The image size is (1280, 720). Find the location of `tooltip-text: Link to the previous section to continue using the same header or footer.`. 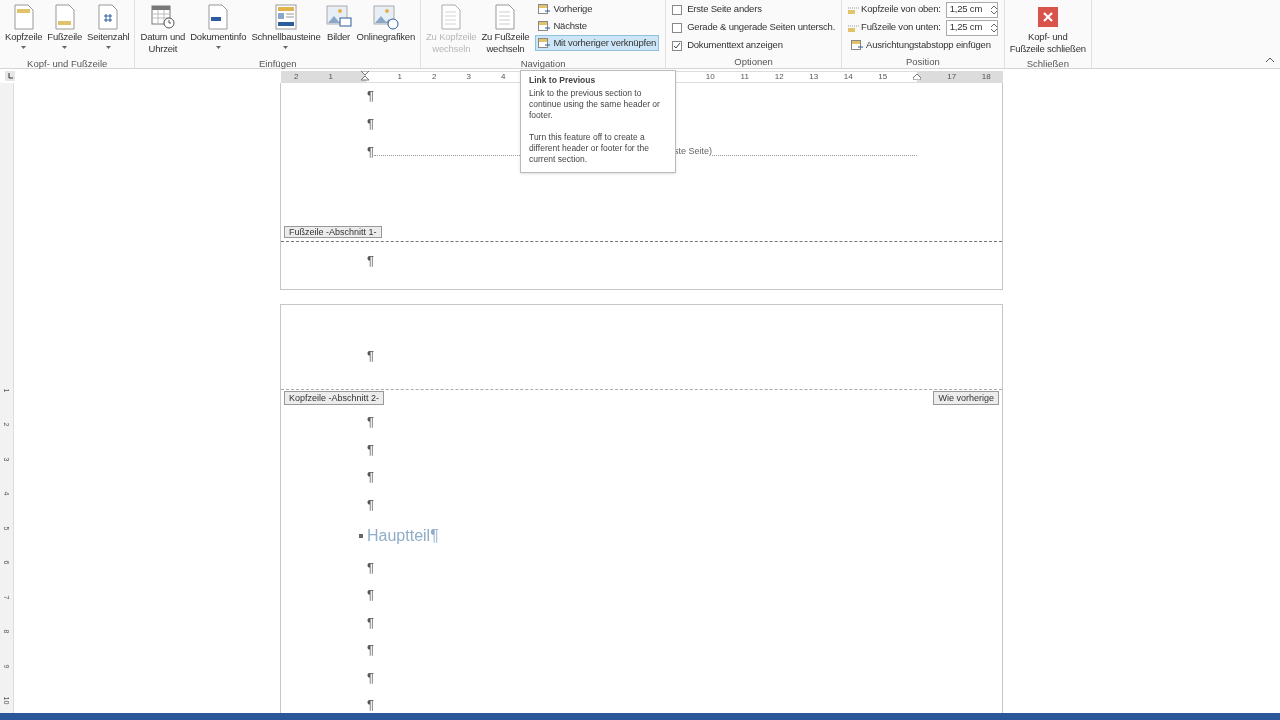

tooltip-text: Link to the previous section to continue using the same header or footer. is located at coordinates (595, 104).